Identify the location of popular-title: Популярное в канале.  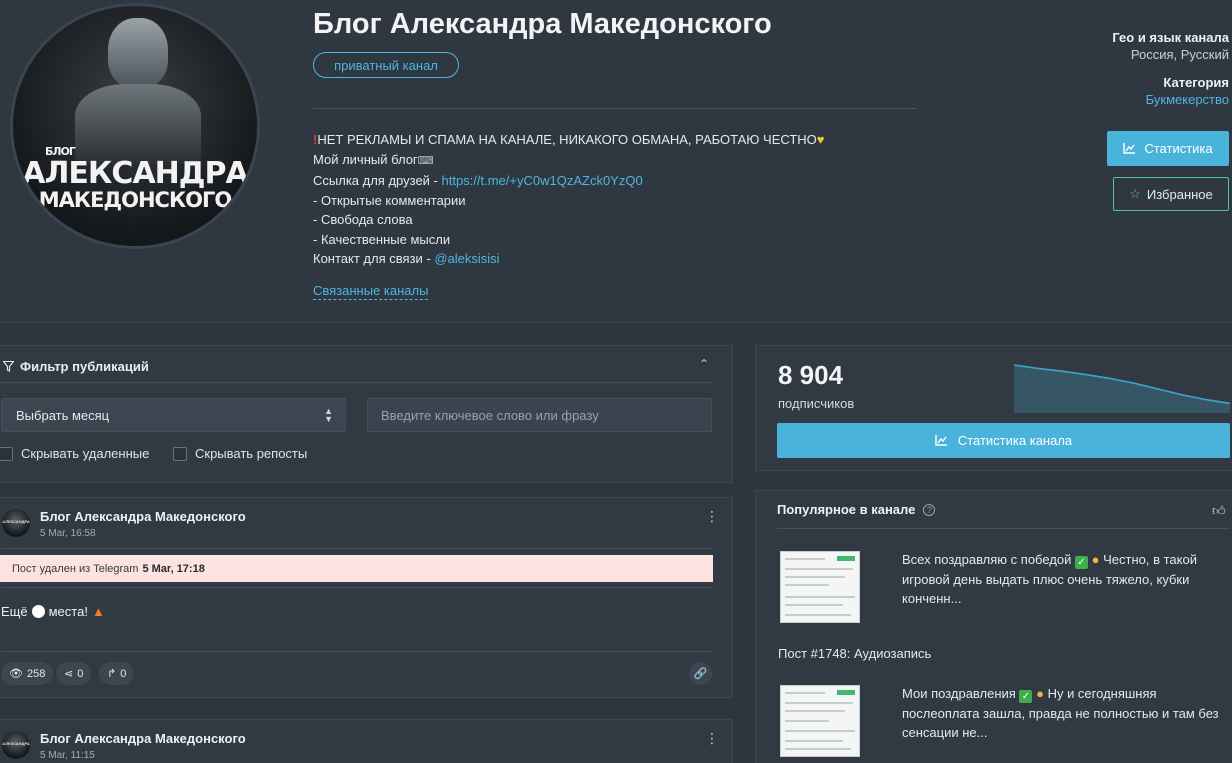
(846, 509).